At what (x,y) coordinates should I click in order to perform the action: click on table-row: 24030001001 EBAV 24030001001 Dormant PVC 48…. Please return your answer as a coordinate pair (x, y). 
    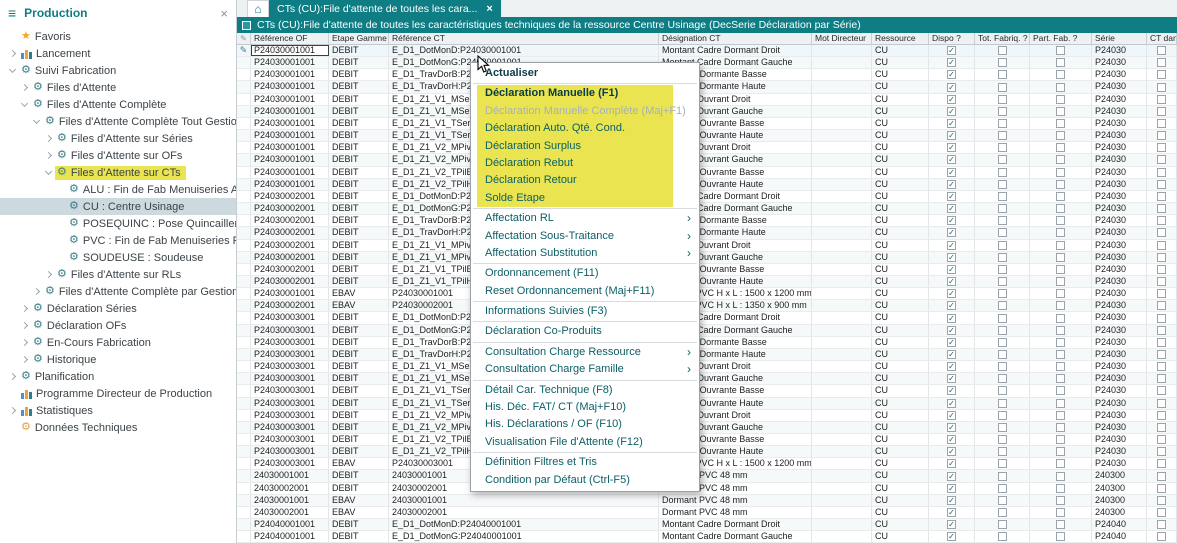
    Looking at the image, I should click on (707, 500).